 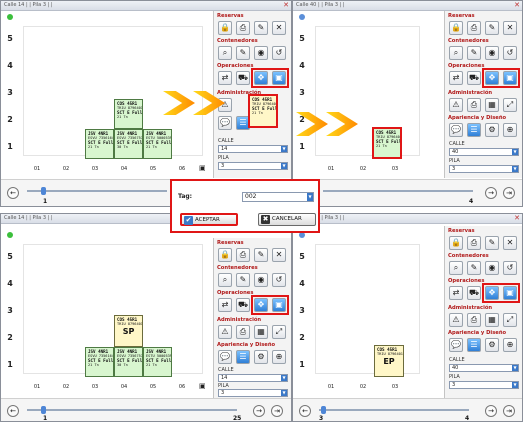 I want to click on container-tier2: COS 45R1 TRIU 8796401 SCT E Full 21 Tn, so click(x=128, y=114).